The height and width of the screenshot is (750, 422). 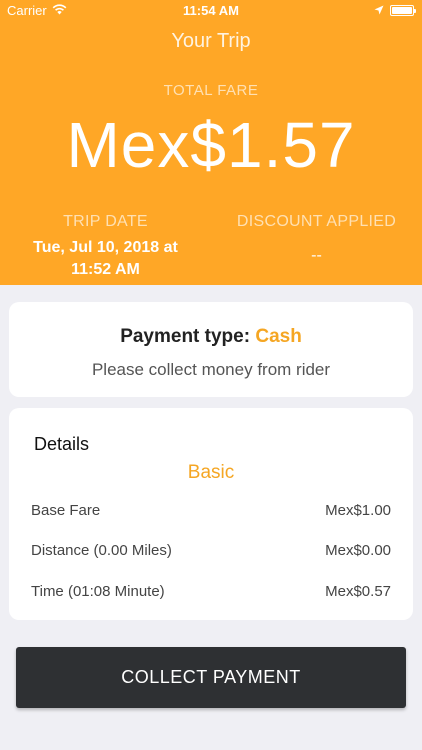 What do you see at coordinates (403, 10) in the screenshot?
I see `battery-icon` at bounding box center [403, 10].